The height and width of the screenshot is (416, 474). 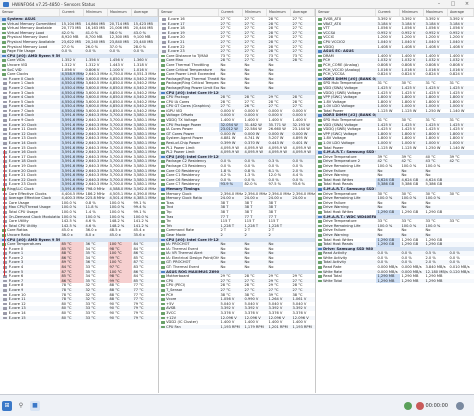 I want to click on window-title: HWiNFO64 v7.25-4850 - Sensors Status, so click(x=54, y=4).